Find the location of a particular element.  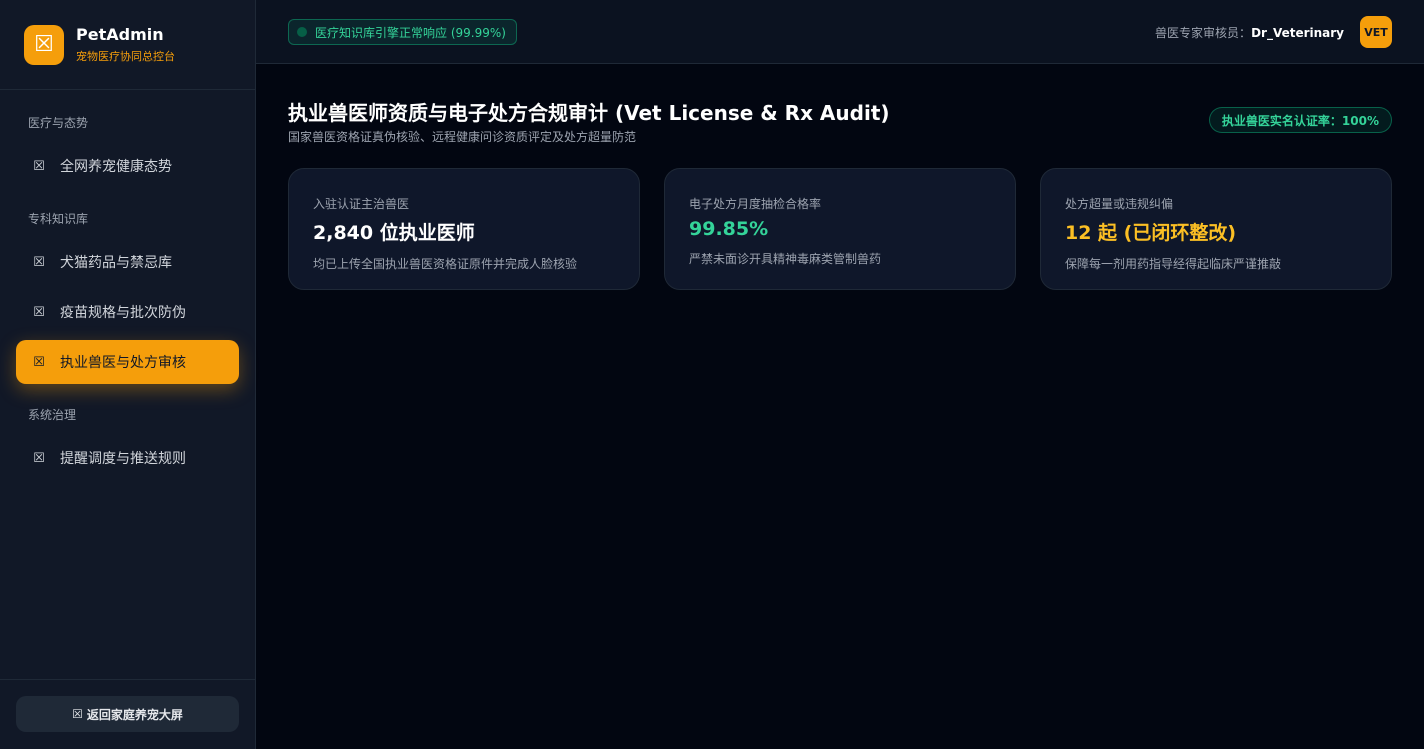

sidebar-footer: ☒ 返回家庭养宠大屏 is located at coordinates (127, 714).